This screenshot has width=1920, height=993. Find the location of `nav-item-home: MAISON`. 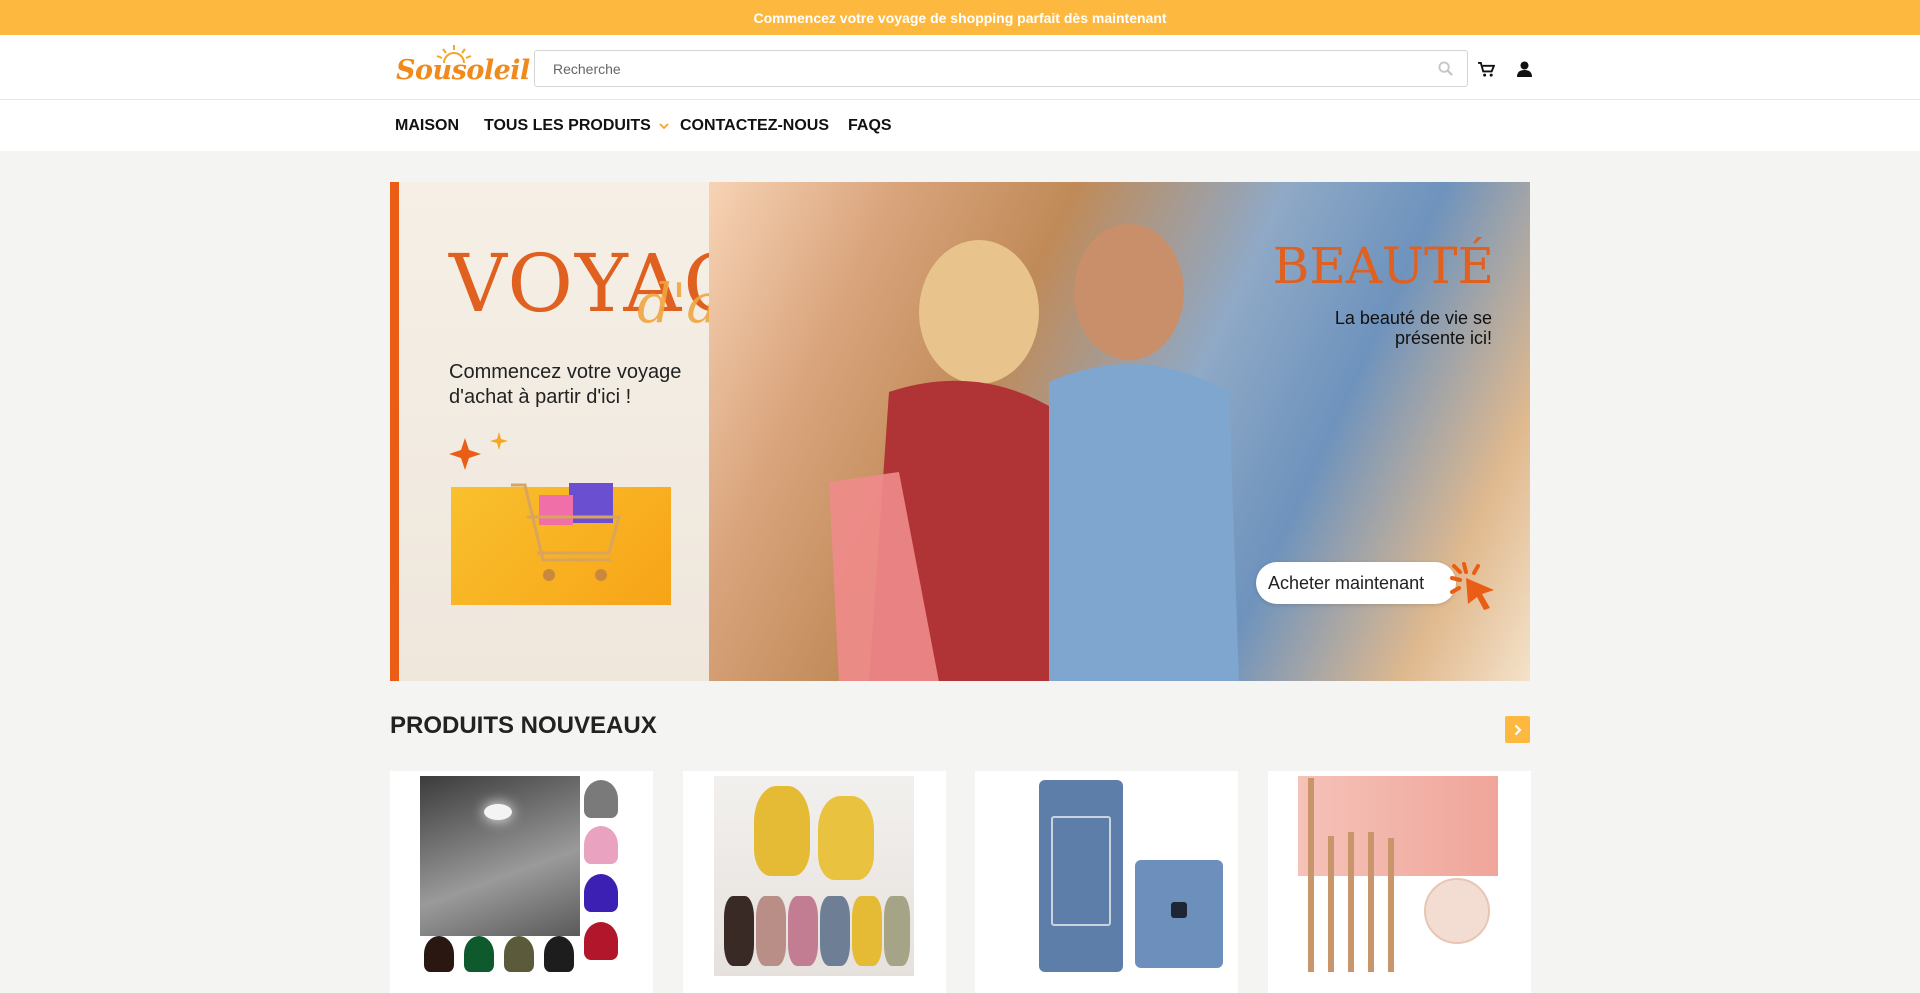

nav-item-home: MAISON is located at coordinates (427, 126).